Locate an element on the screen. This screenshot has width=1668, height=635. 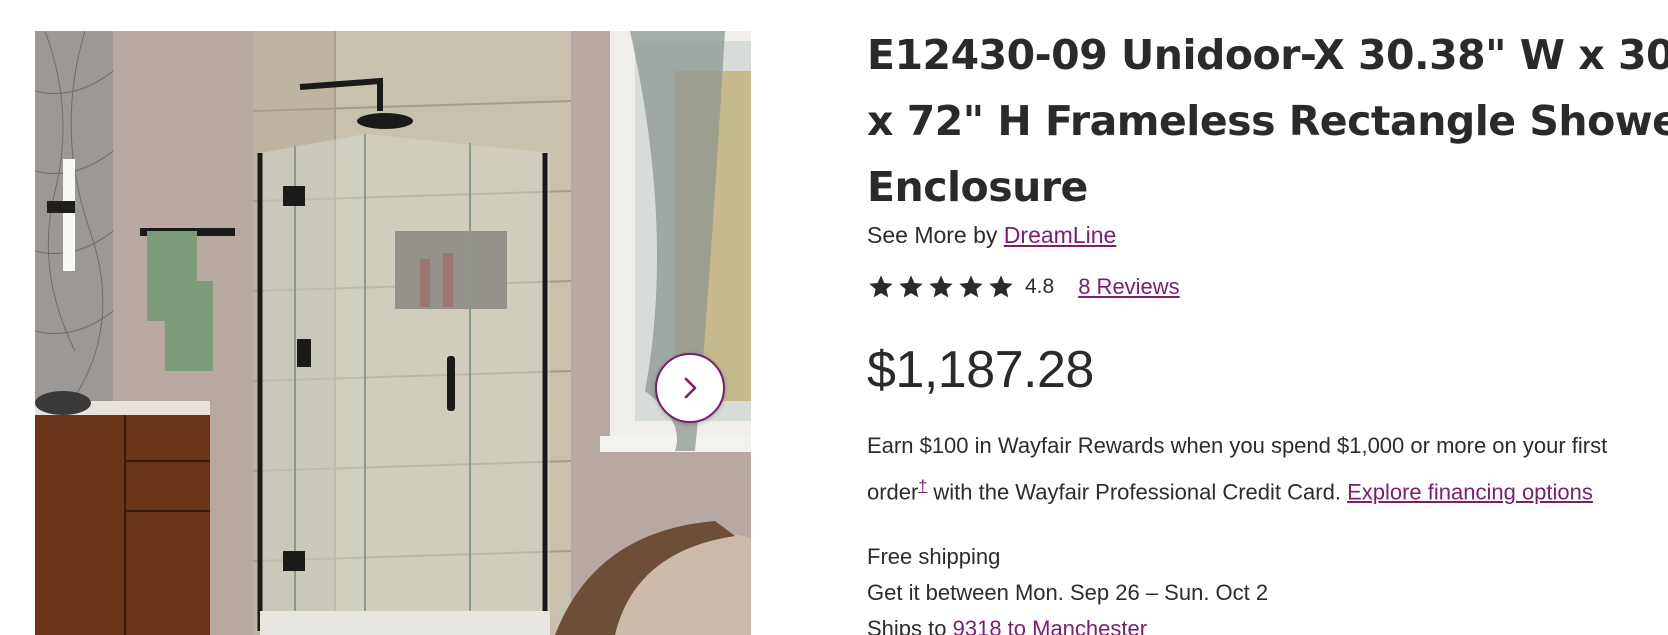
product-title-line: x 72" H Frameless Rectangle Shower is located at coordinates (1267, 121).